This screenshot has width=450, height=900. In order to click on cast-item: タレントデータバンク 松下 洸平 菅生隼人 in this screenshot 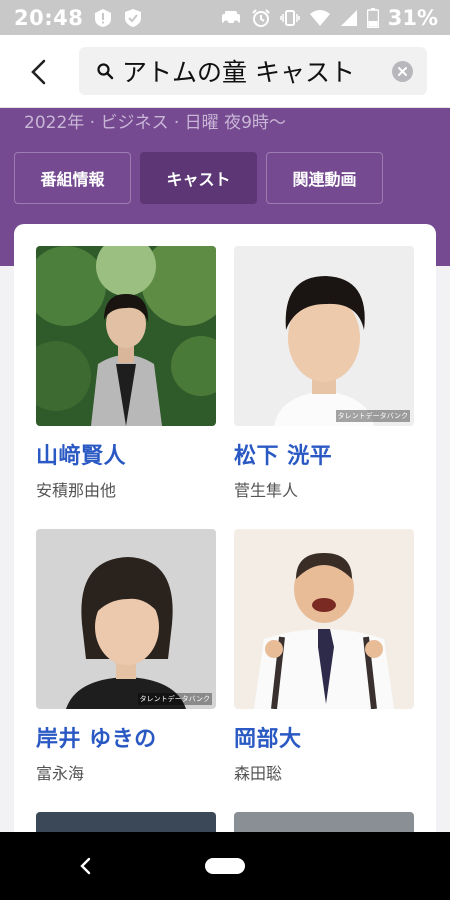, I will do `click(324, 373)`.